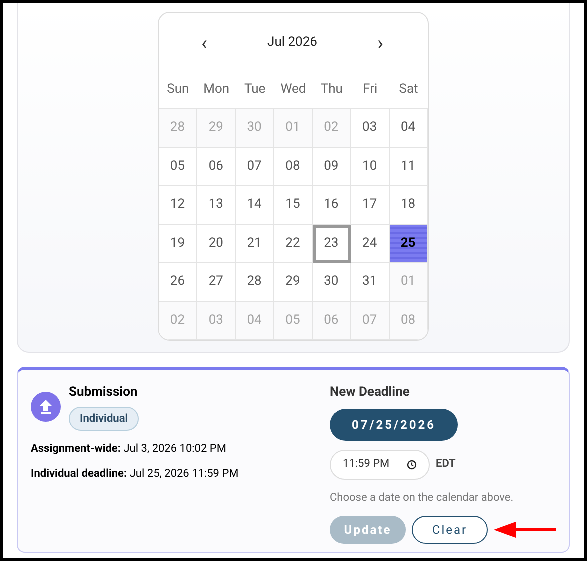 The image size is (587, 561). Describe the element at coordinates (409, 205) in the screenshot. I see `day-cell: 18` at that location.